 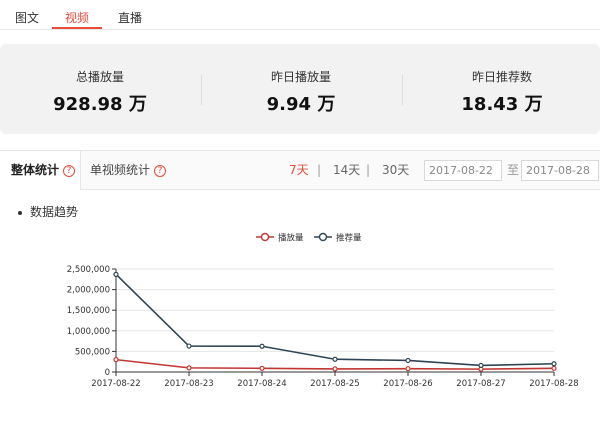 I want to click on date-range-to-label: 至, so click(x=513, y=170).